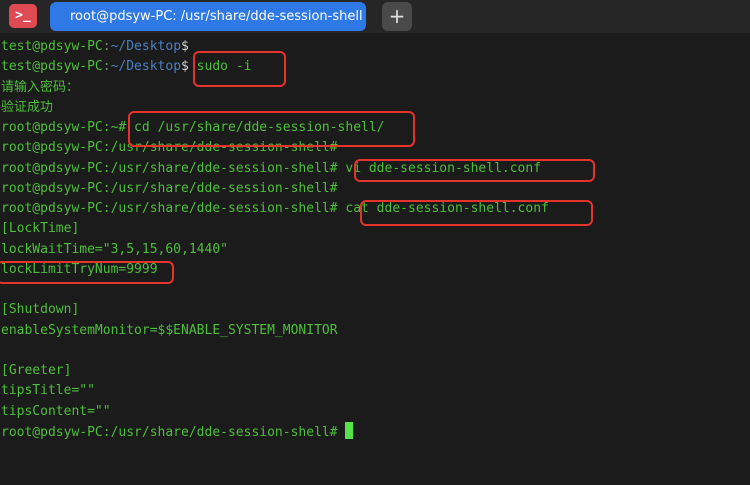 The width and height of the screenshot is (750, 485). Describe the element at coordinates (375, 47) in the screenshot. I see `terminal-line: test@pdsyw-PC:~/Desktop$` at that location.